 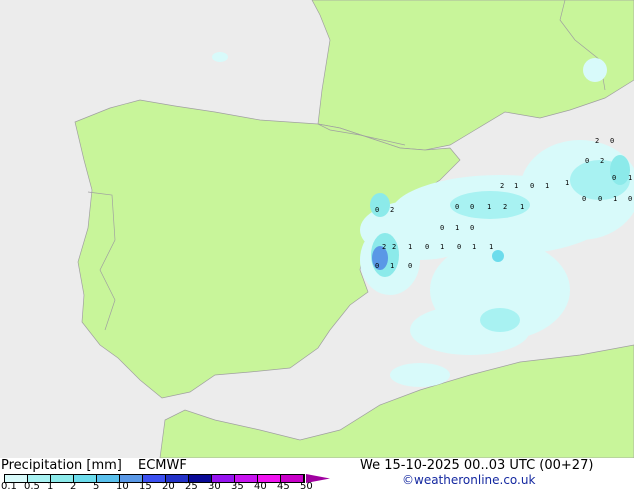 What do you see at coordinates (32, 486) in the screenshot?
I see `legend-tick: 0.5` at bounding box center [32, 486].